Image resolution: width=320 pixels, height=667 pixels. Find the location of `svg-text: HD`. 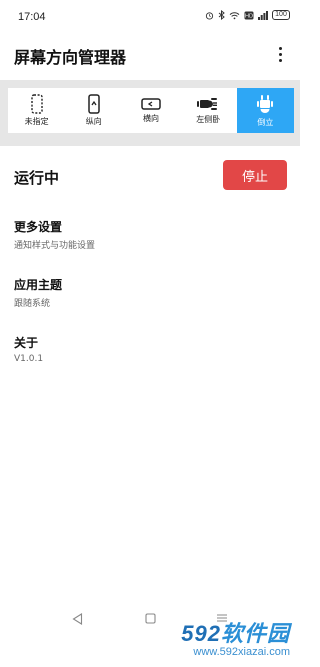

svg-text: HD is located at coordinates (249, 16).